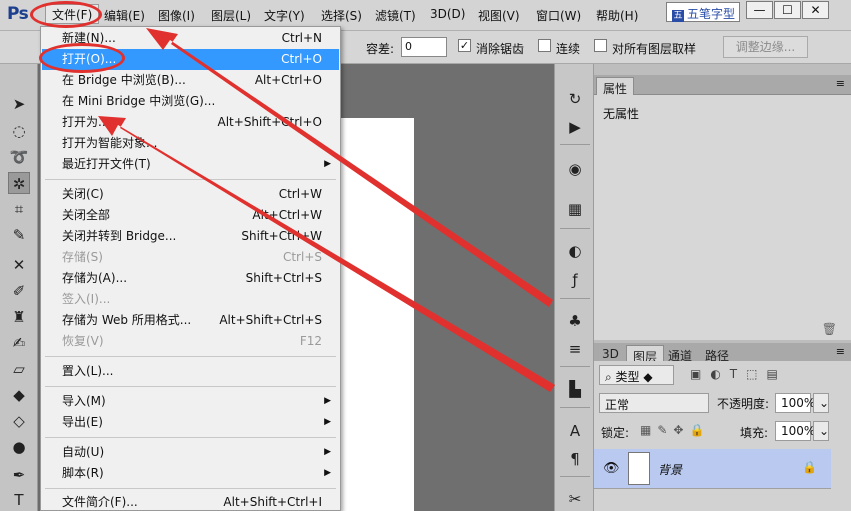 This screenshot has height=511, width=851. What do you see at coordinates (575, 459) in the screenshot?
I see `paragraph-icon: ¶` at bounding box center [575, 459].